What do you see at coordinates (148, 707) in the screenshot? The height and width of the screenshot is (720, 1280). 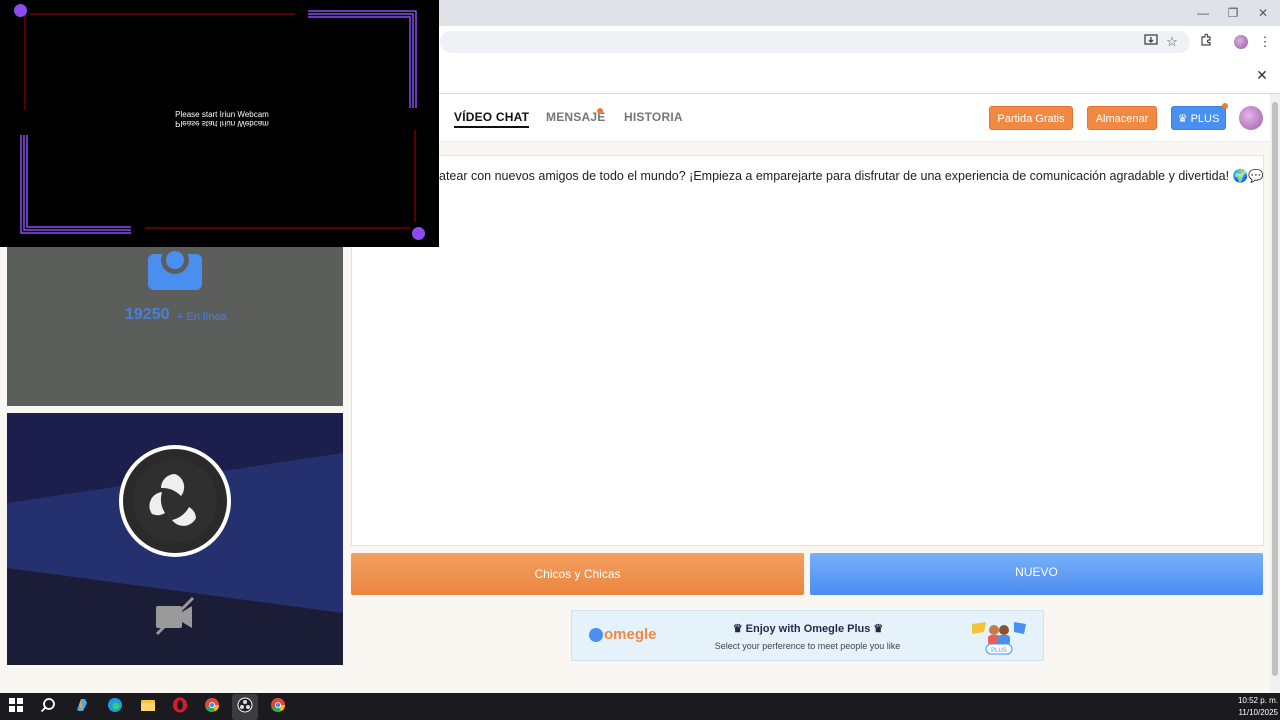 I see `file-explorer-icon` at bounding box center [148, 707].